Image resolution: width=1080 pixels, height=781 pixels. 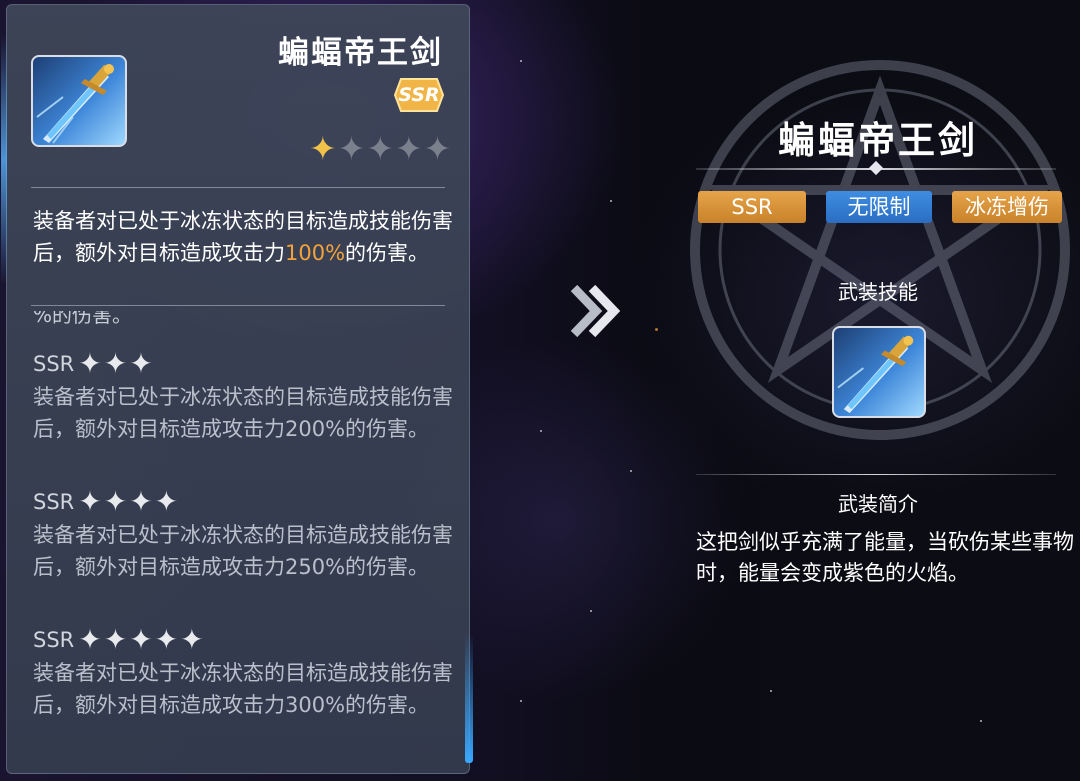 What do you see at coordinates (243, 237) in the screenshot?
I see `weapon-effect-description: 装备者对已处于冰冻状态的目标造成技能伤害后，额外对目标造成攻击力100%的伤害。` at bounding box center [243, 237].